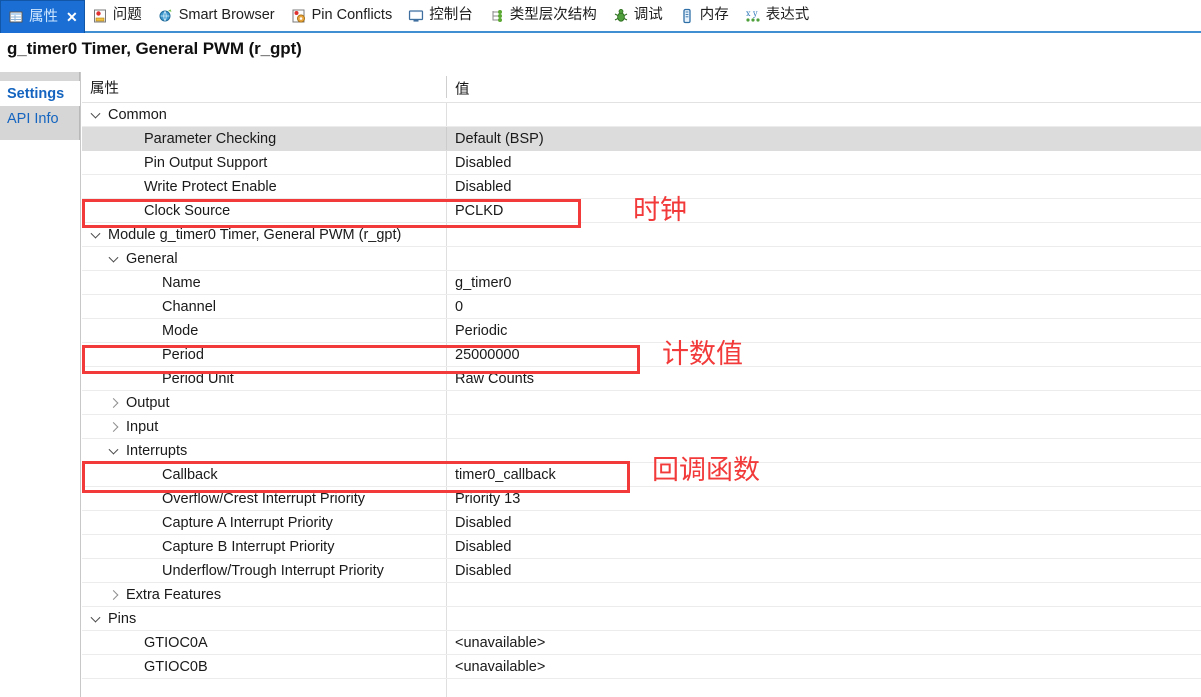 The image size is (1201, 697). Describe the element at coordinates (142, 426) in the screenshot. I see `property-name-label: Input` at that location.